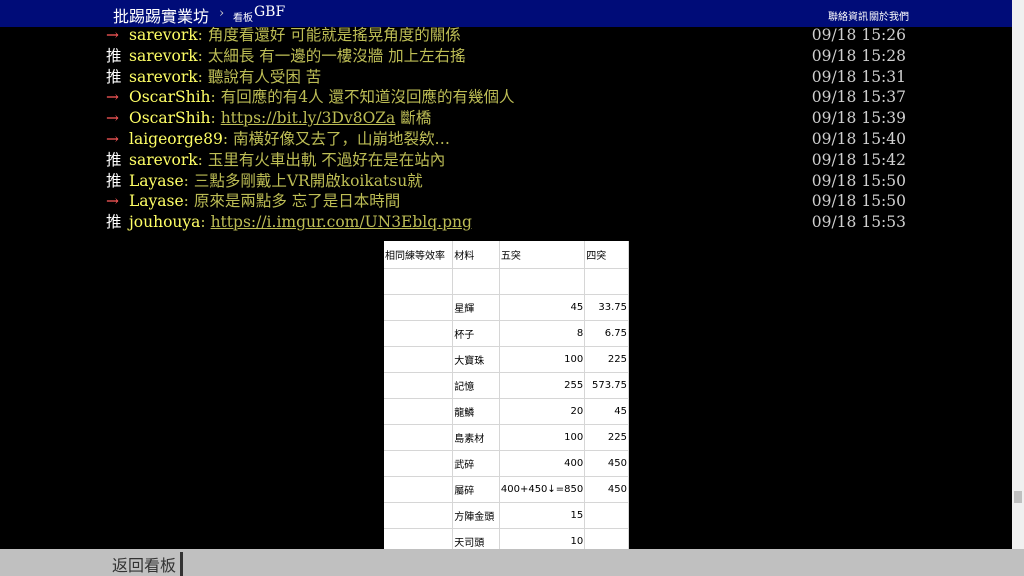  Describe the element at coordinates (508, 139) in the screenshot. I see `push-line: → laigeorge89: 南橫好像又去了，山崩地裂欸… 09/18 15:40` at that location.